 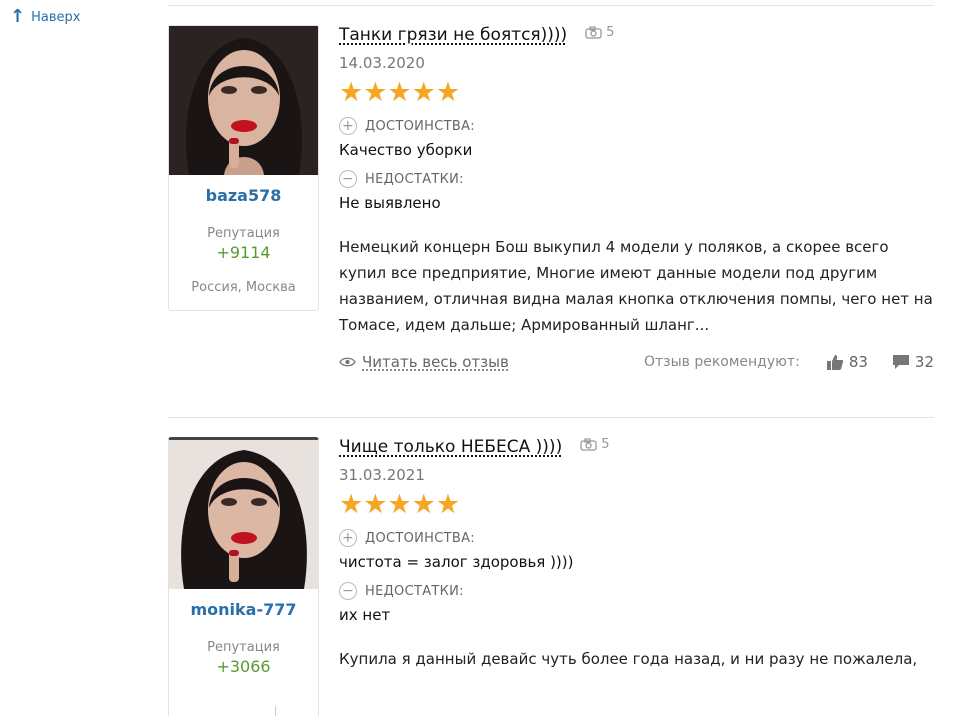 I want to click on author-card: baza578 Репутация +9114 Россия, Москва, so click(x=243, y=168).